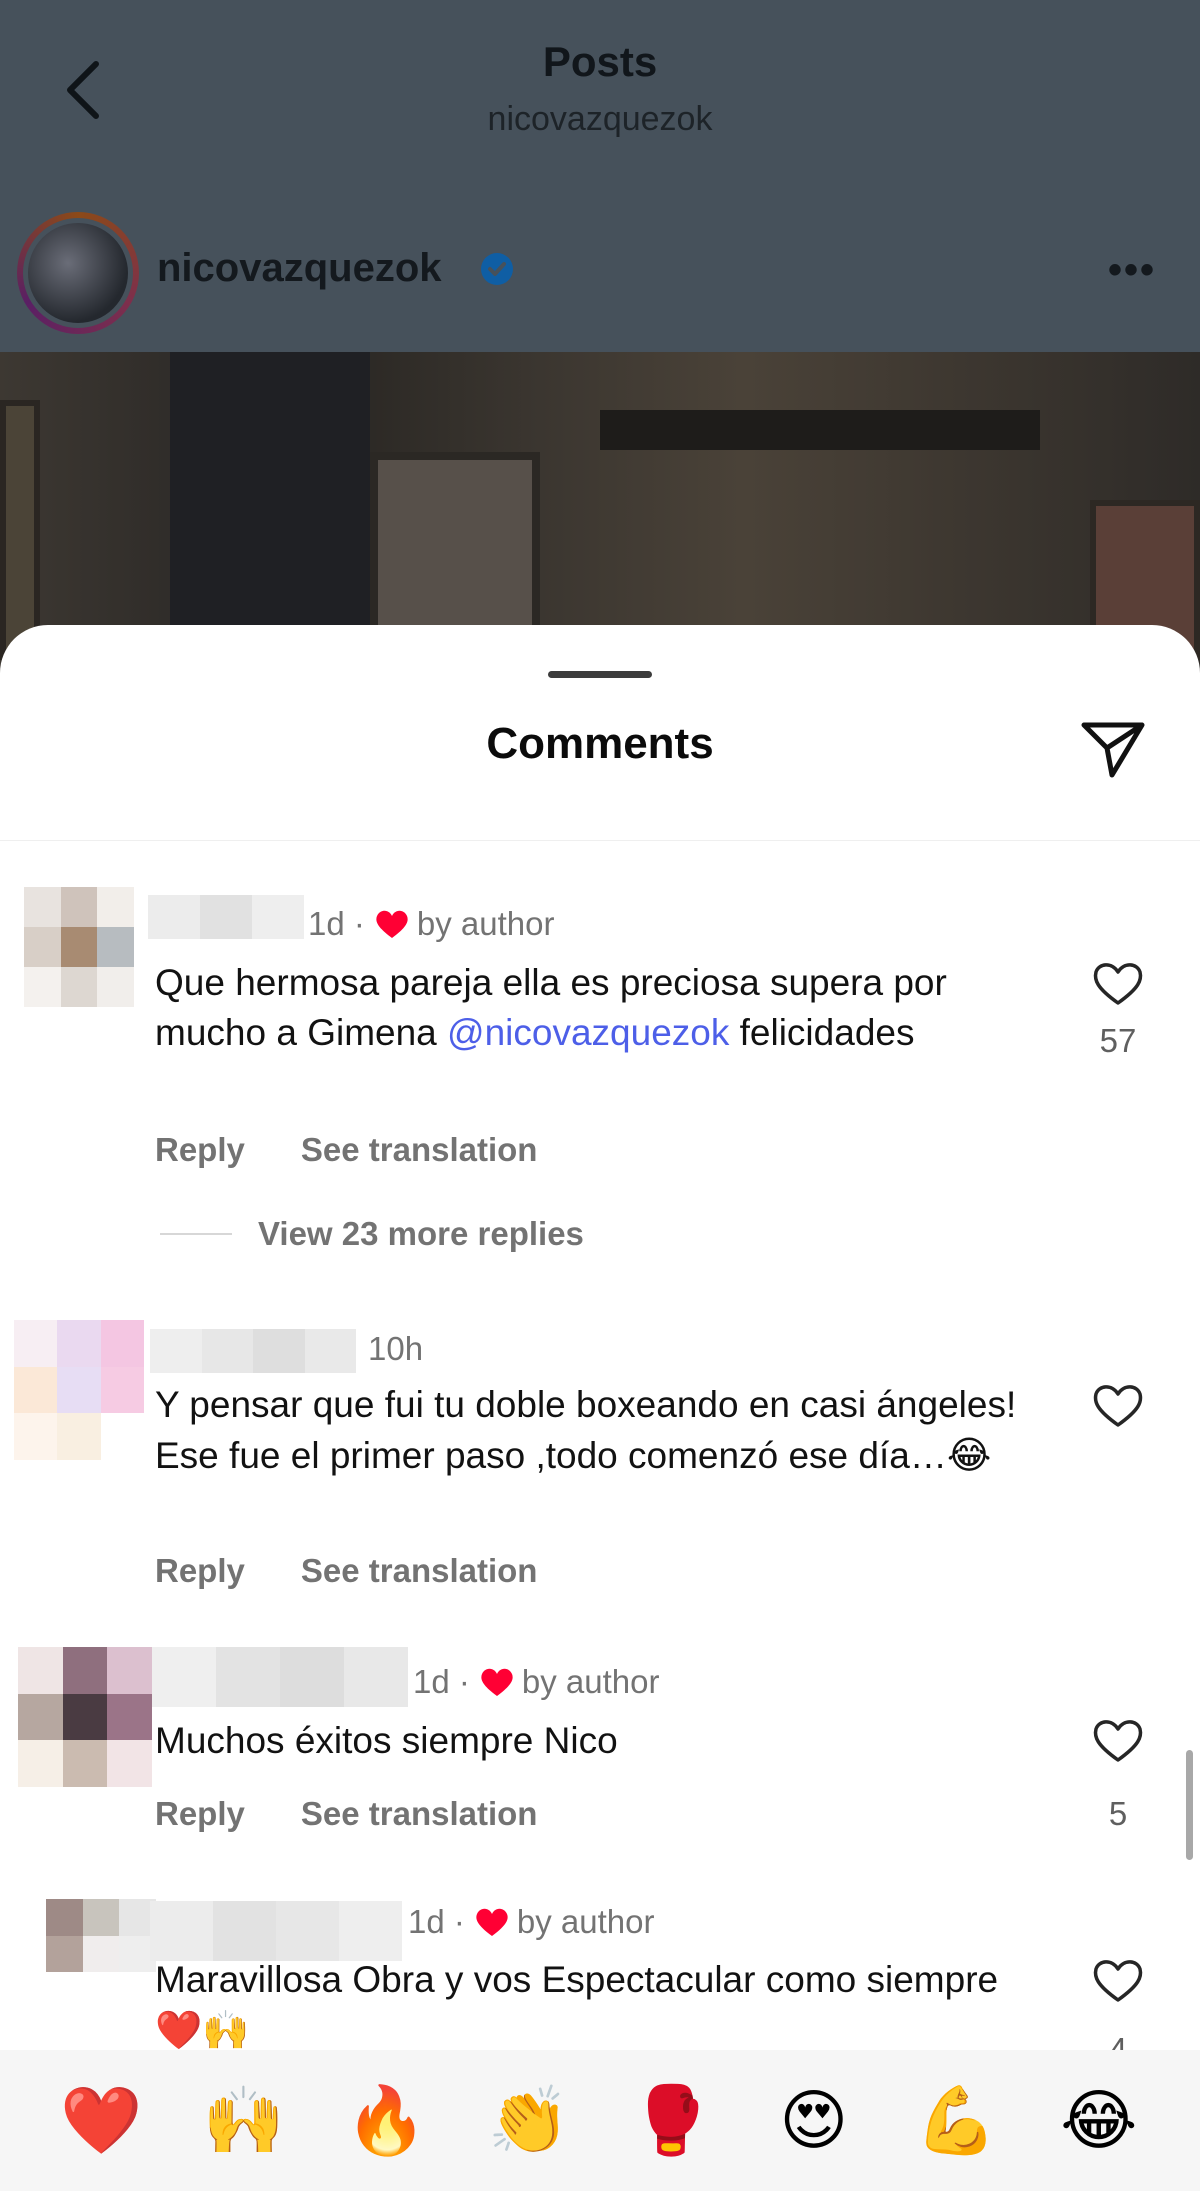 The image size is (1200, 2191). Describe the element at coordinates (600, 674) in the screenshot. I see `sheet-drag-handle` at that location.